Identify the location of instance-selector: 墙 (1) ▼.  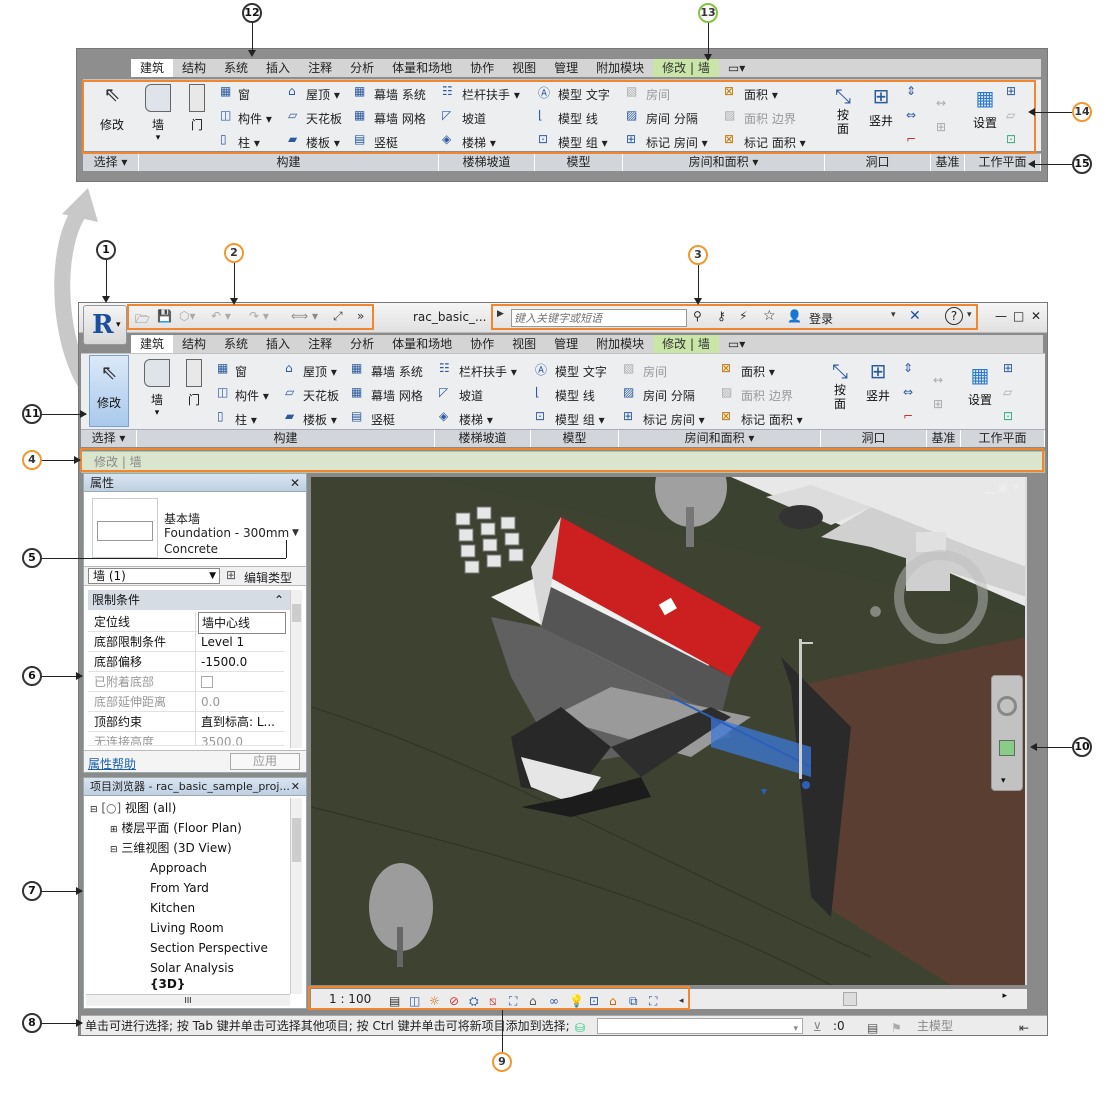
(154, 576).